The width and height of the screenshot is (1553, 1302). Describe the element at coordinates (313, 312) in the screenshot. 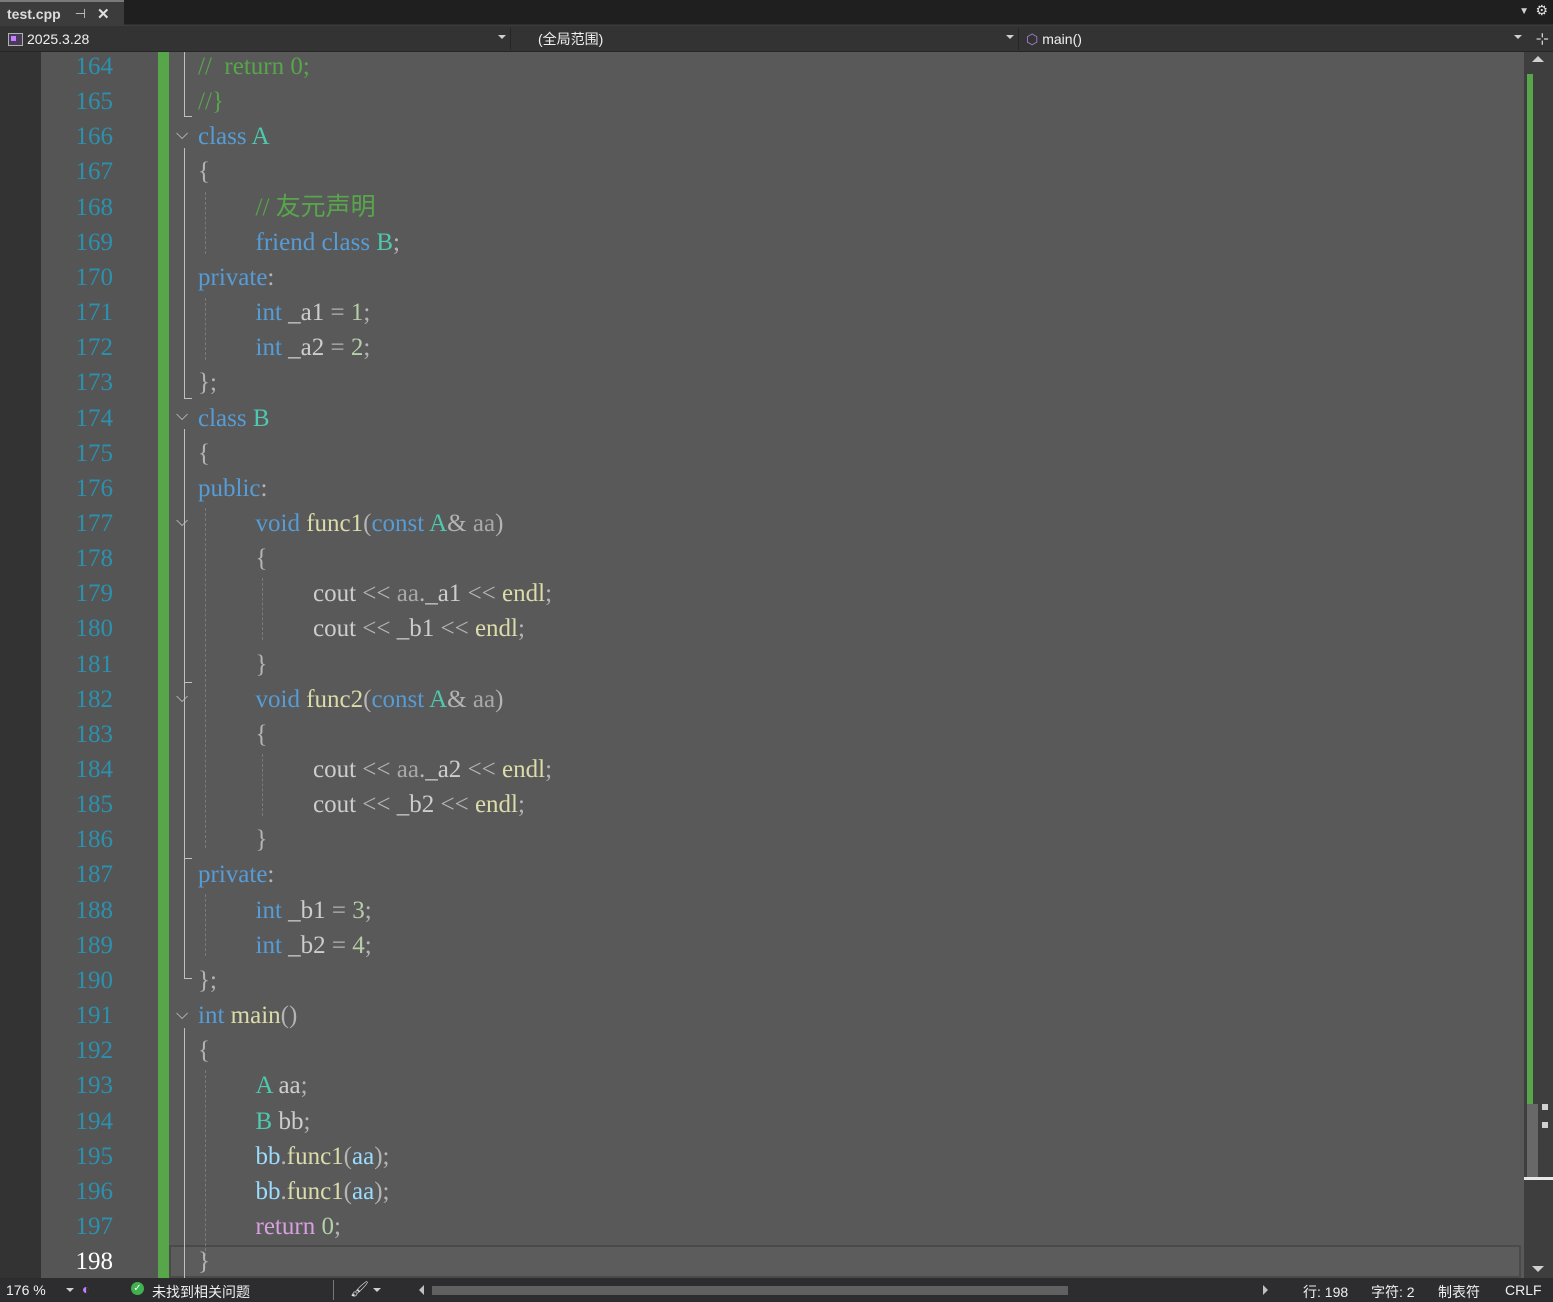

I see `code-line: int _a1 = 1;` at that location.